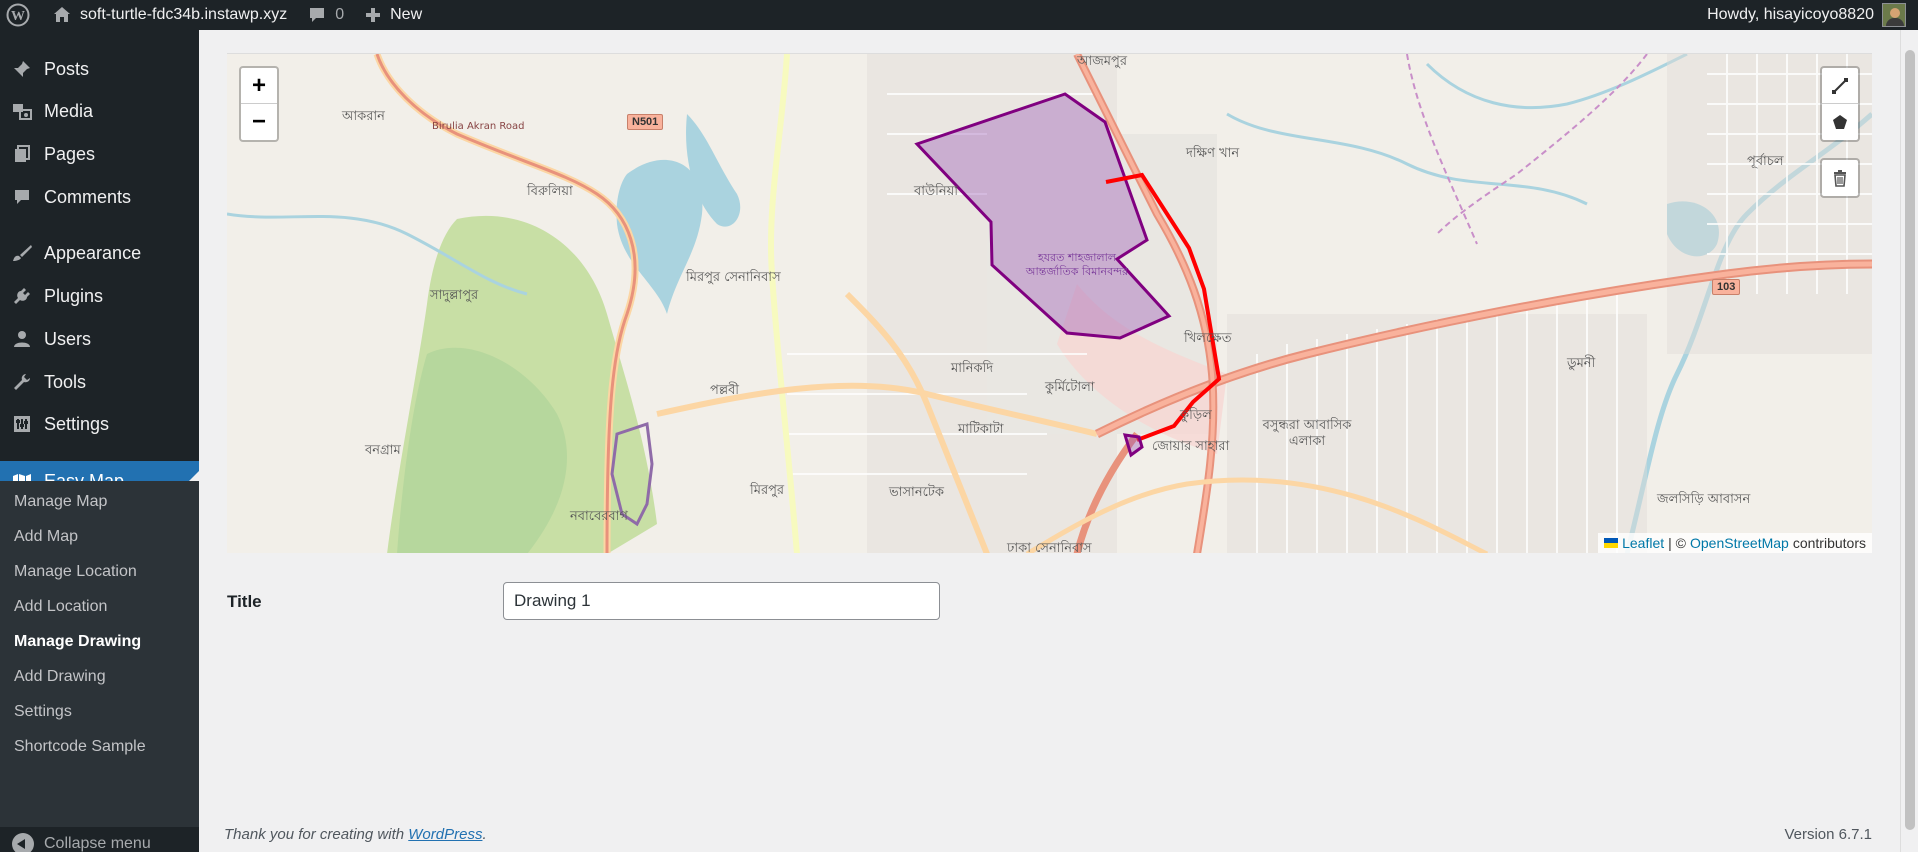 This screenshot has height=852, width=1918. Describe the element at coordinates (1739, 543) in the screenshot. I see `osm-link: OpenStreetMap` at that location.